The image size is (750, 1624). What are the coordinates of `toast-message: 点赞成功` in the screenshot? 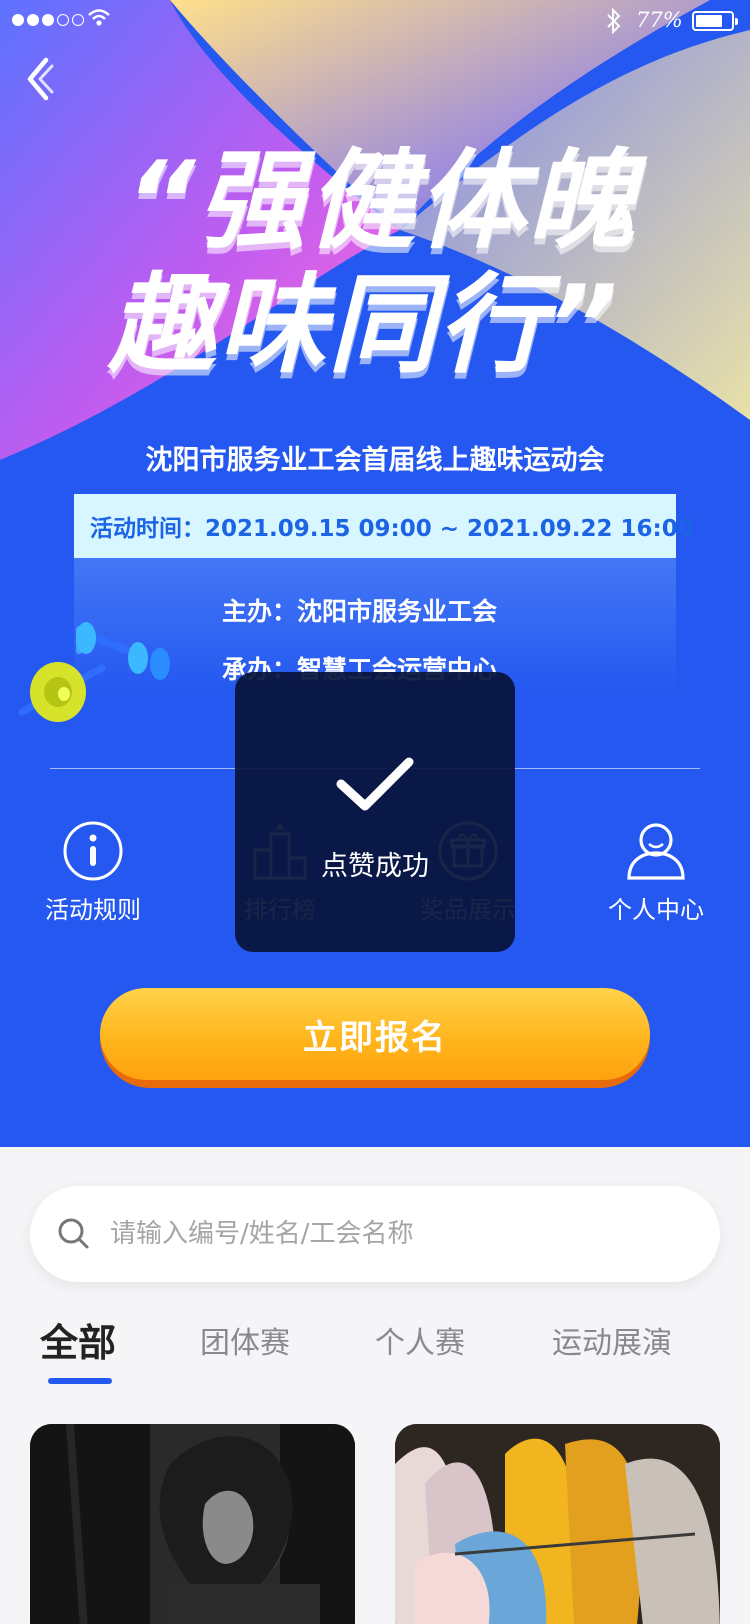 It's located at (375, 866).